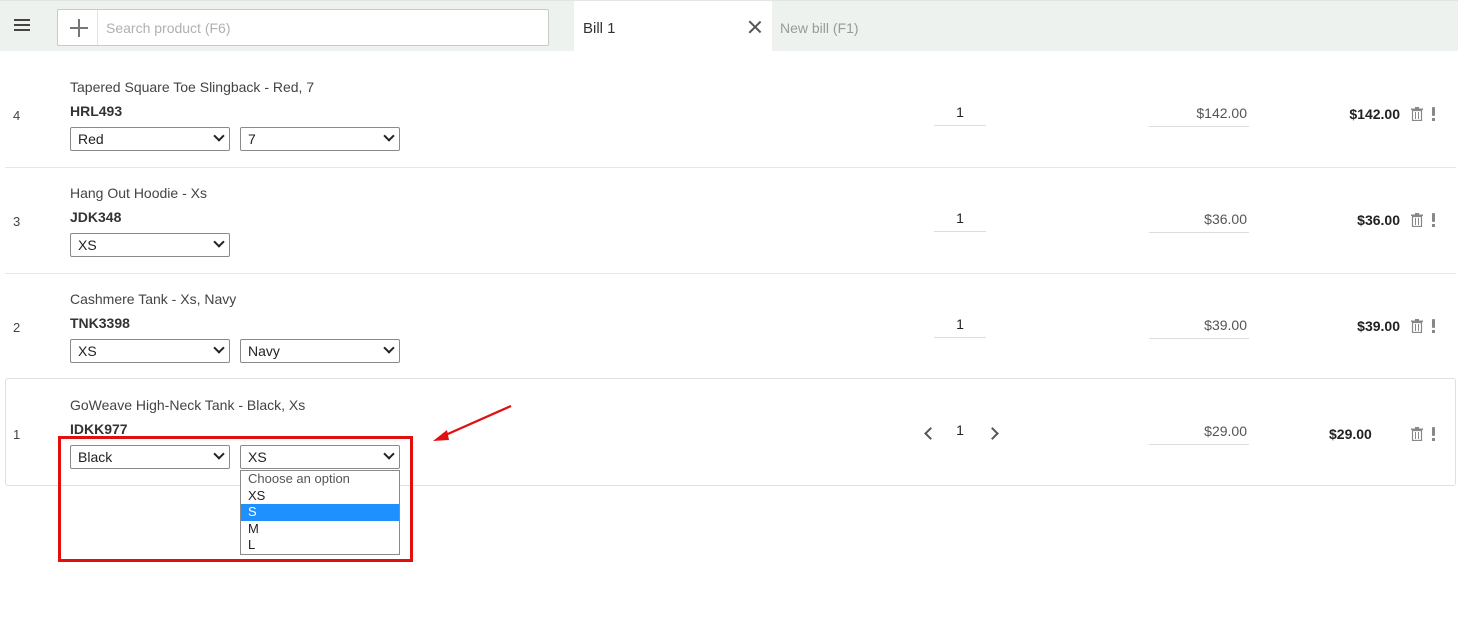  I want to click on search-input, so click(321, 27).